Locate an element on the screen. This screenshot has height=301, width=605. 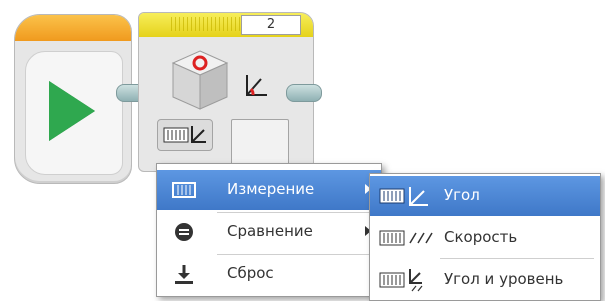
submenu-item-speed: Скорость is located at coordinates (485, 238).